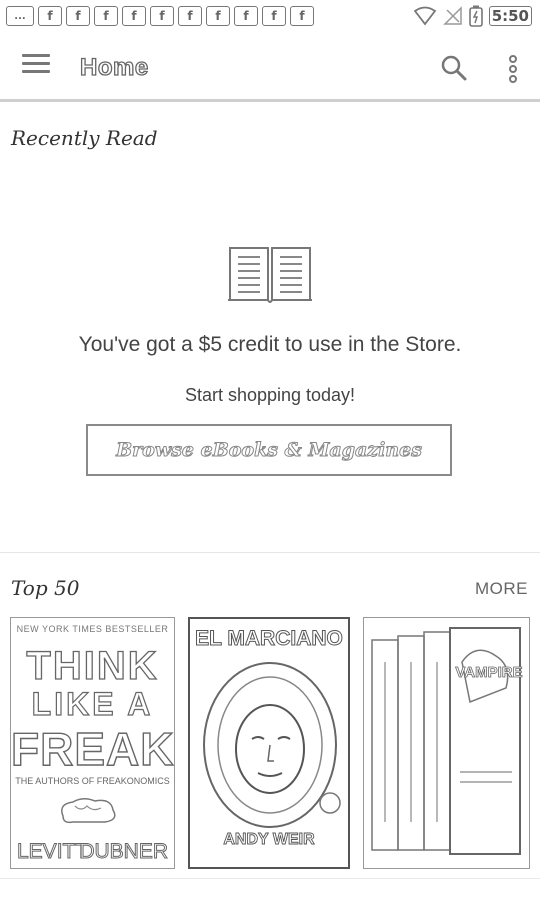 This screenshot has height=897, width=540. Describe the element at coordinates (510, 16) in the screenshot. I see `clock-time: 5:50` at that location.